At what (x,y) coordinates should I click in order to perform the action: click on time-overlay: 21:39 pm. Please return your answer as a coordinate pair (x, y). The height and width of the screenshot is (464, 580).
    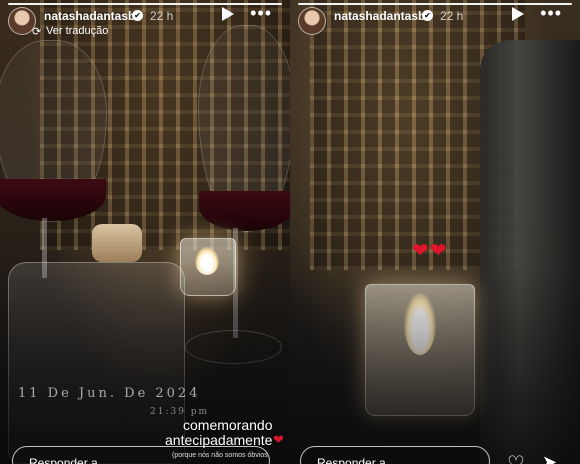
    Looking at the image, I should click on (180, 412).